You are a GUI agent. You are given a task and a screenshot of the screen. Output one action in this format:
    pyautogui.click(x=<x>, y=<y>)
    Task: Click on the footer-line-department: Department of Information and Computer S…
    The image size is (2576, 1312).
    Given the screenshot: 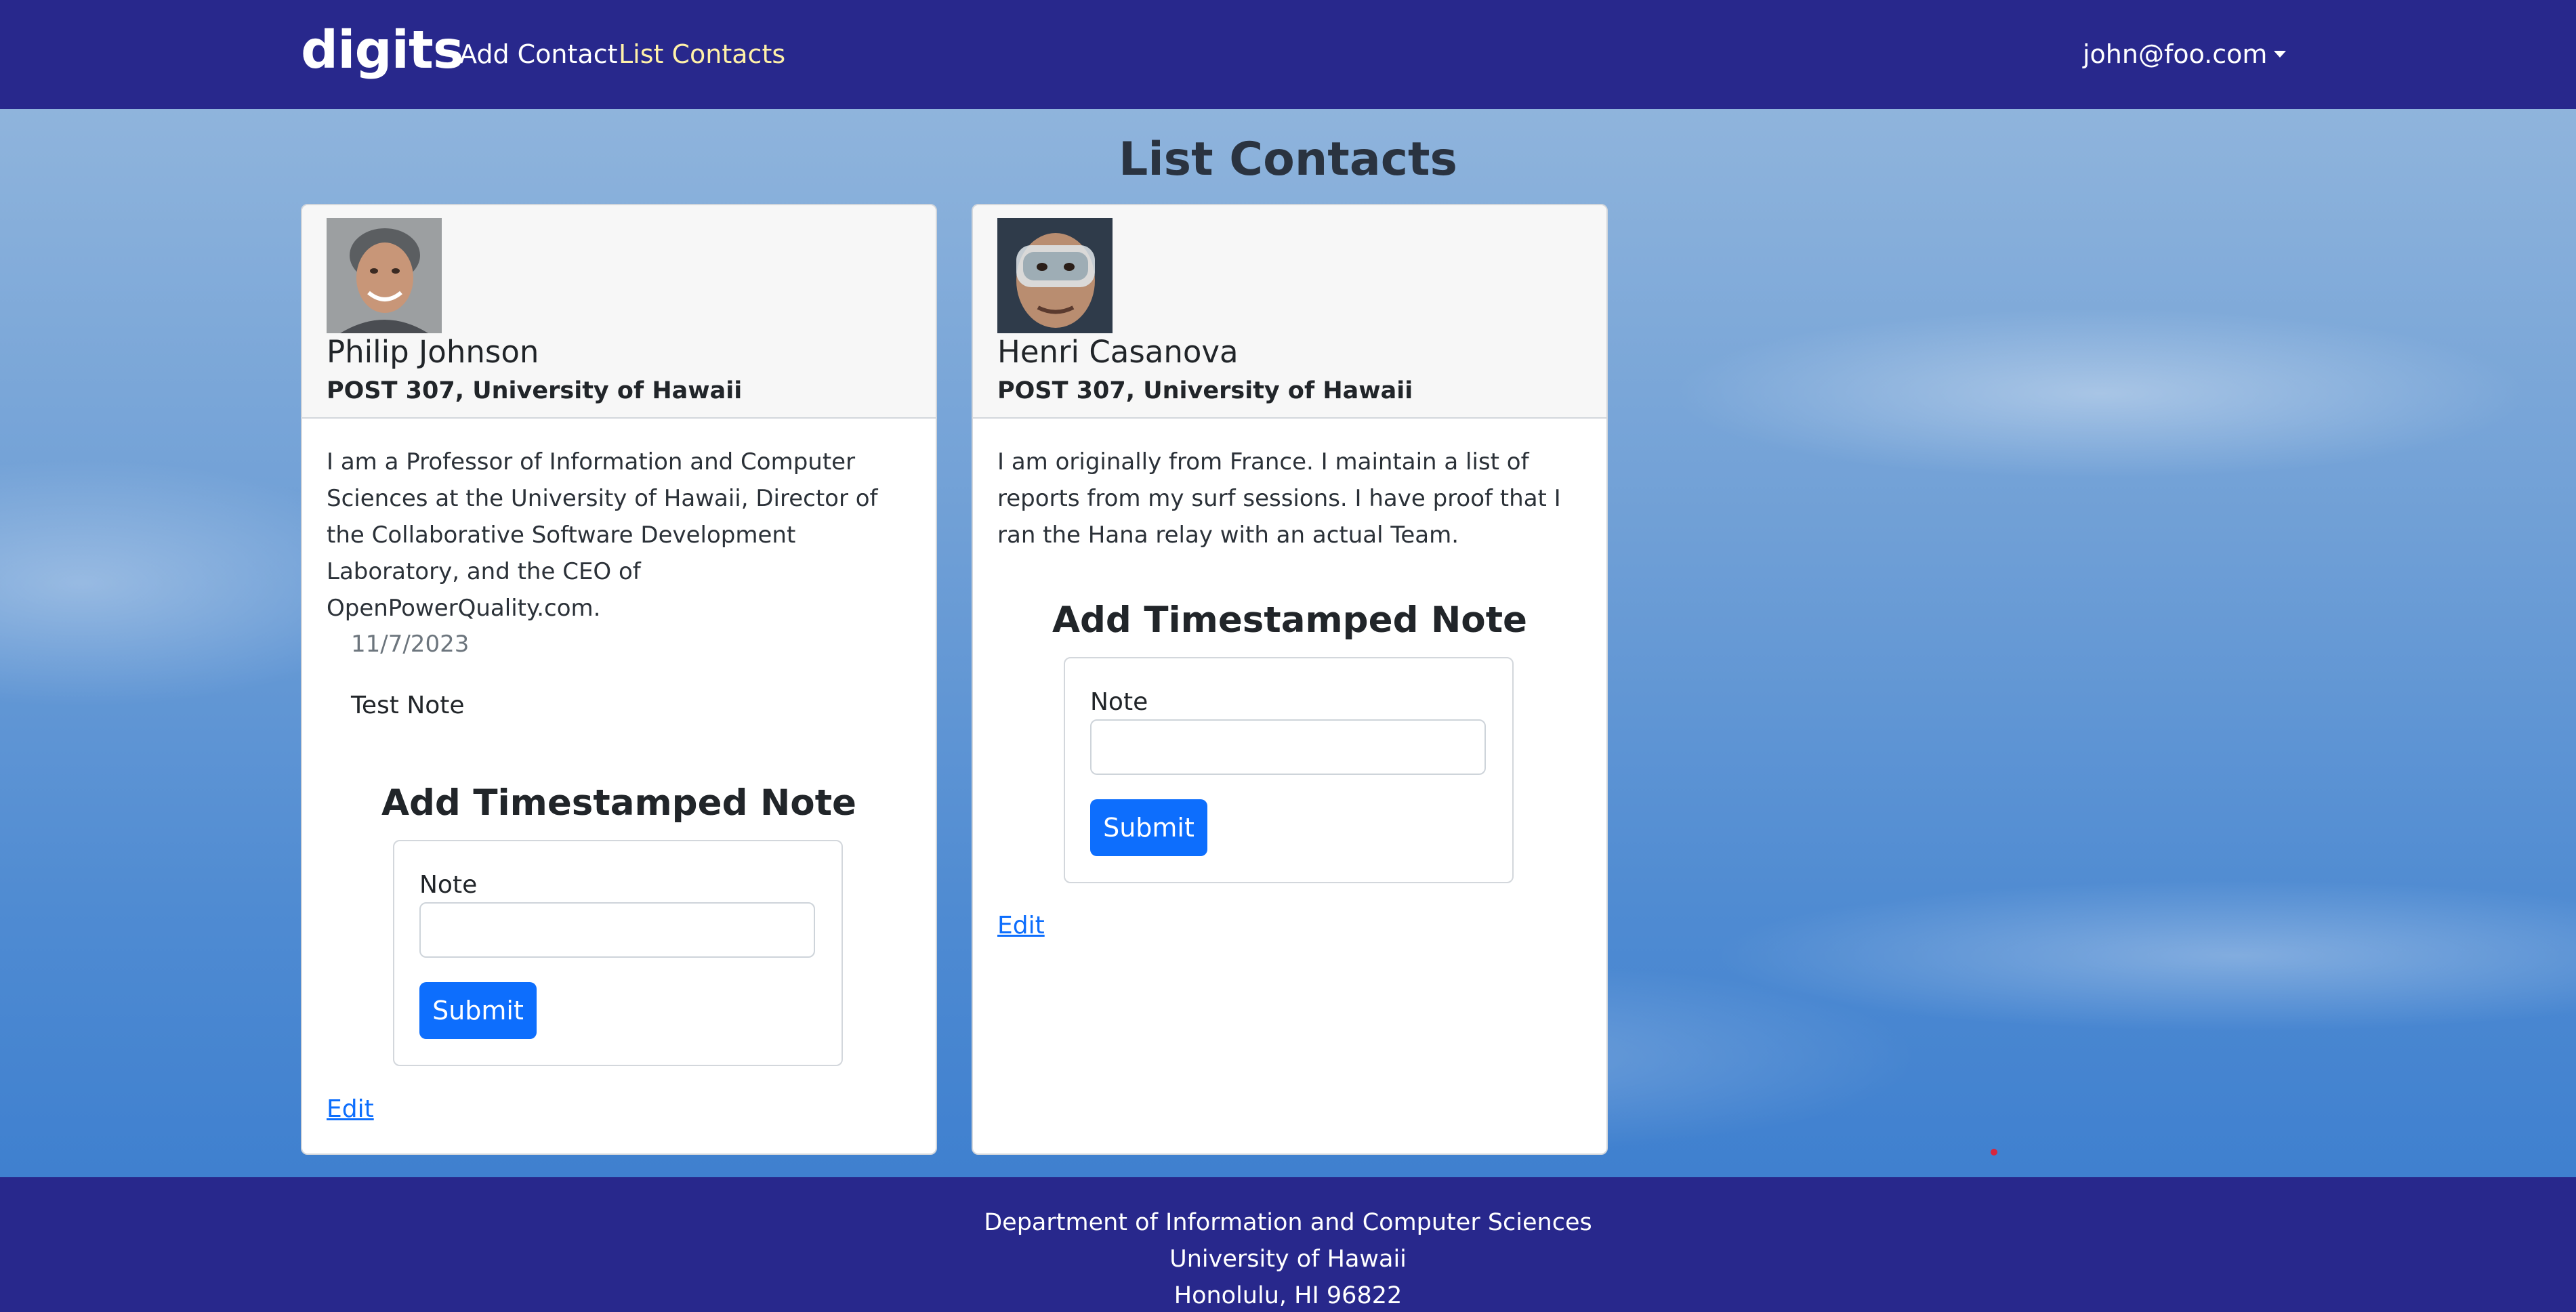 What is the action you would take?
    pyautogui.click(x=1288, y=1222)
    